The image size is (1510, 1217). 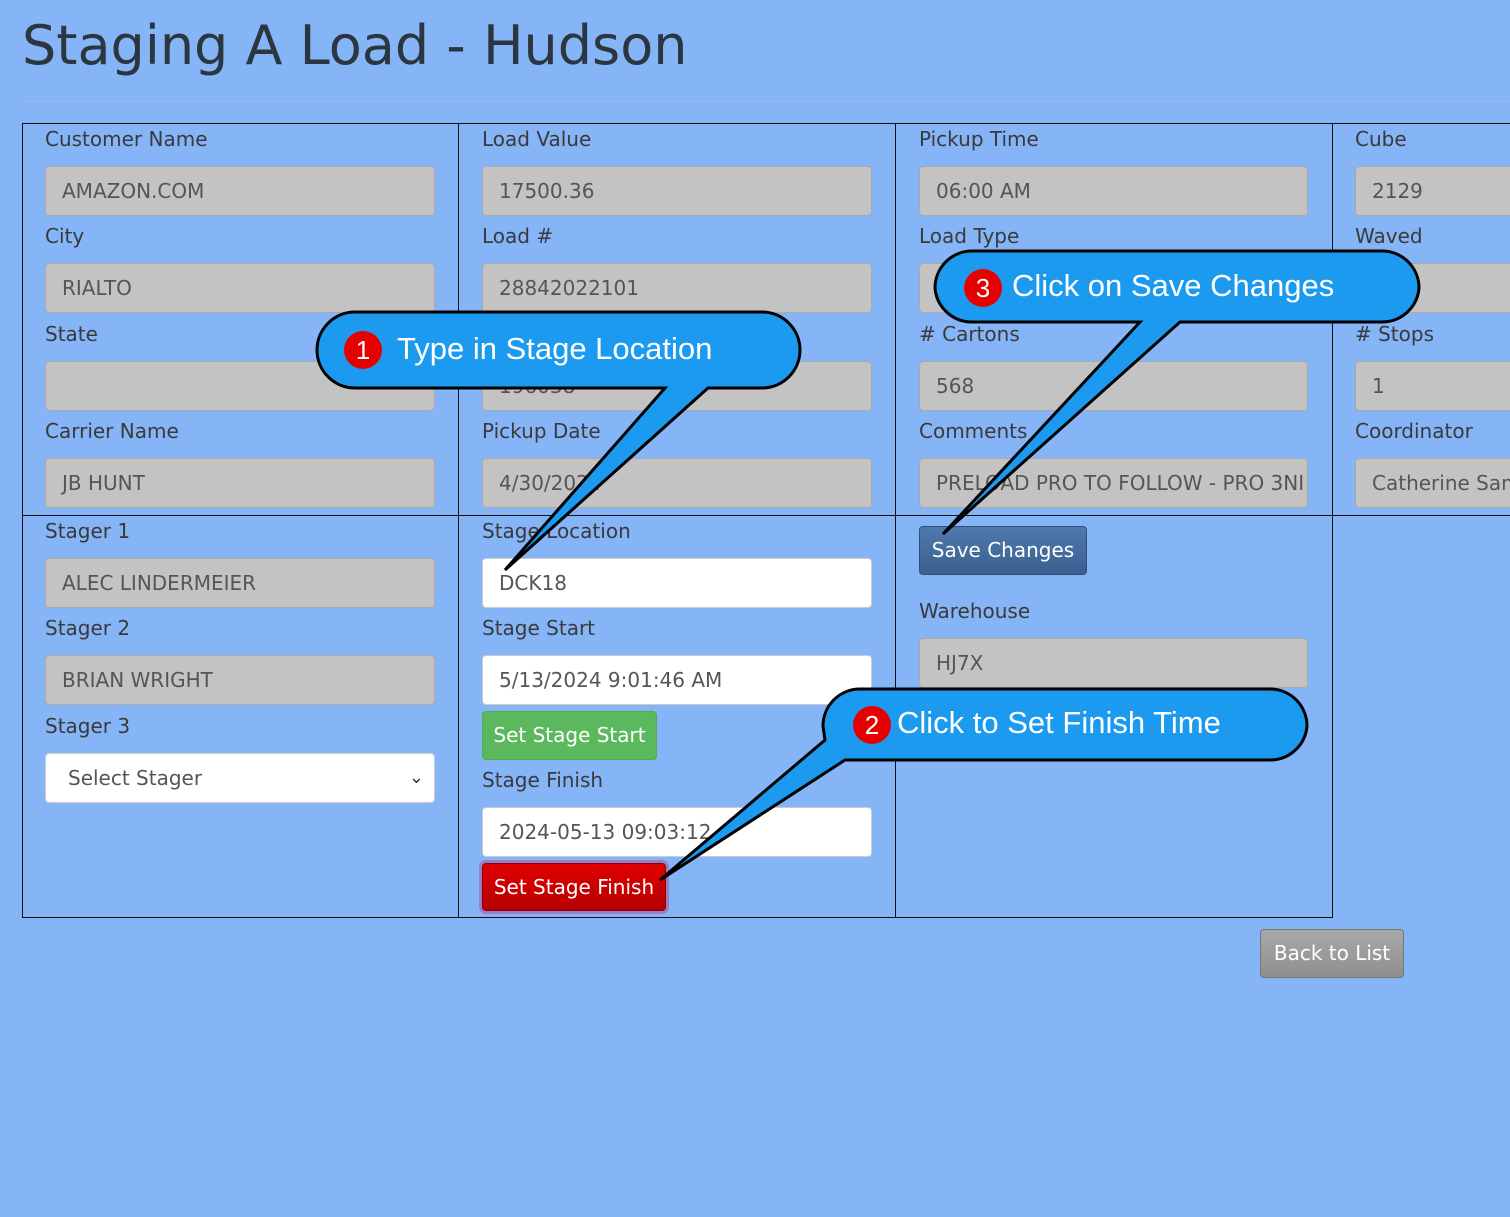 What do you see at coordinates (363, 350) in the screenshot?
I see `callout-1-badge: 1` at bounding box center [363, 350].